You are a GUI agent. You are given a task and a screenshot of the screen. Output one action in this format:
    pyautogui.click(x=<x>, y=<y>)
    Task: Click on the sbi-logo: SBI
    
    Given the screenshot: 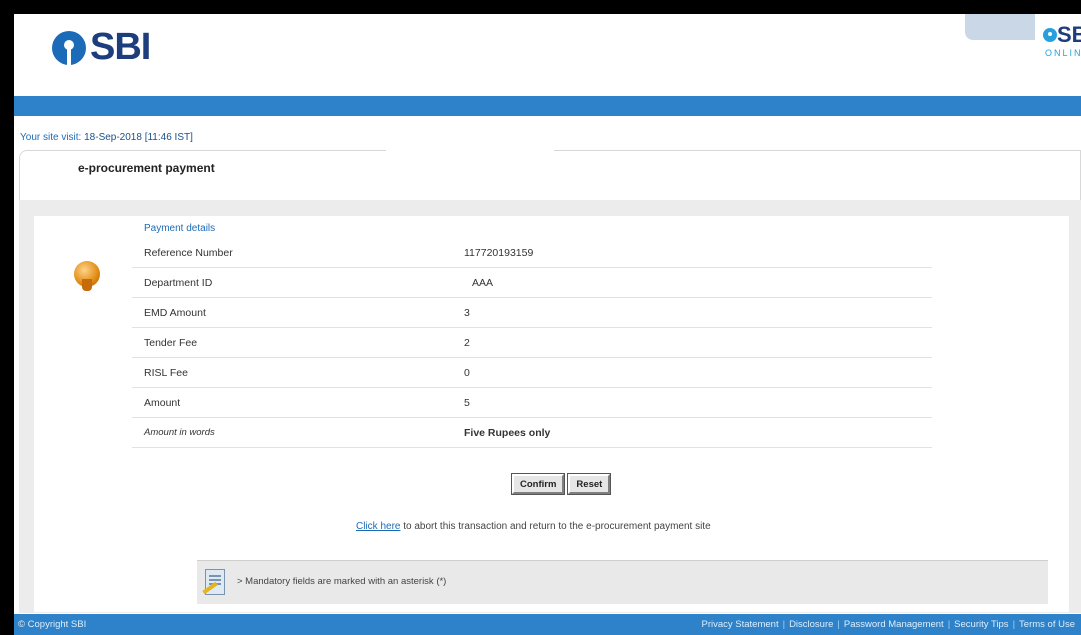 What is the action you would take?
    pyautogui.click(x=101, y=47)
    